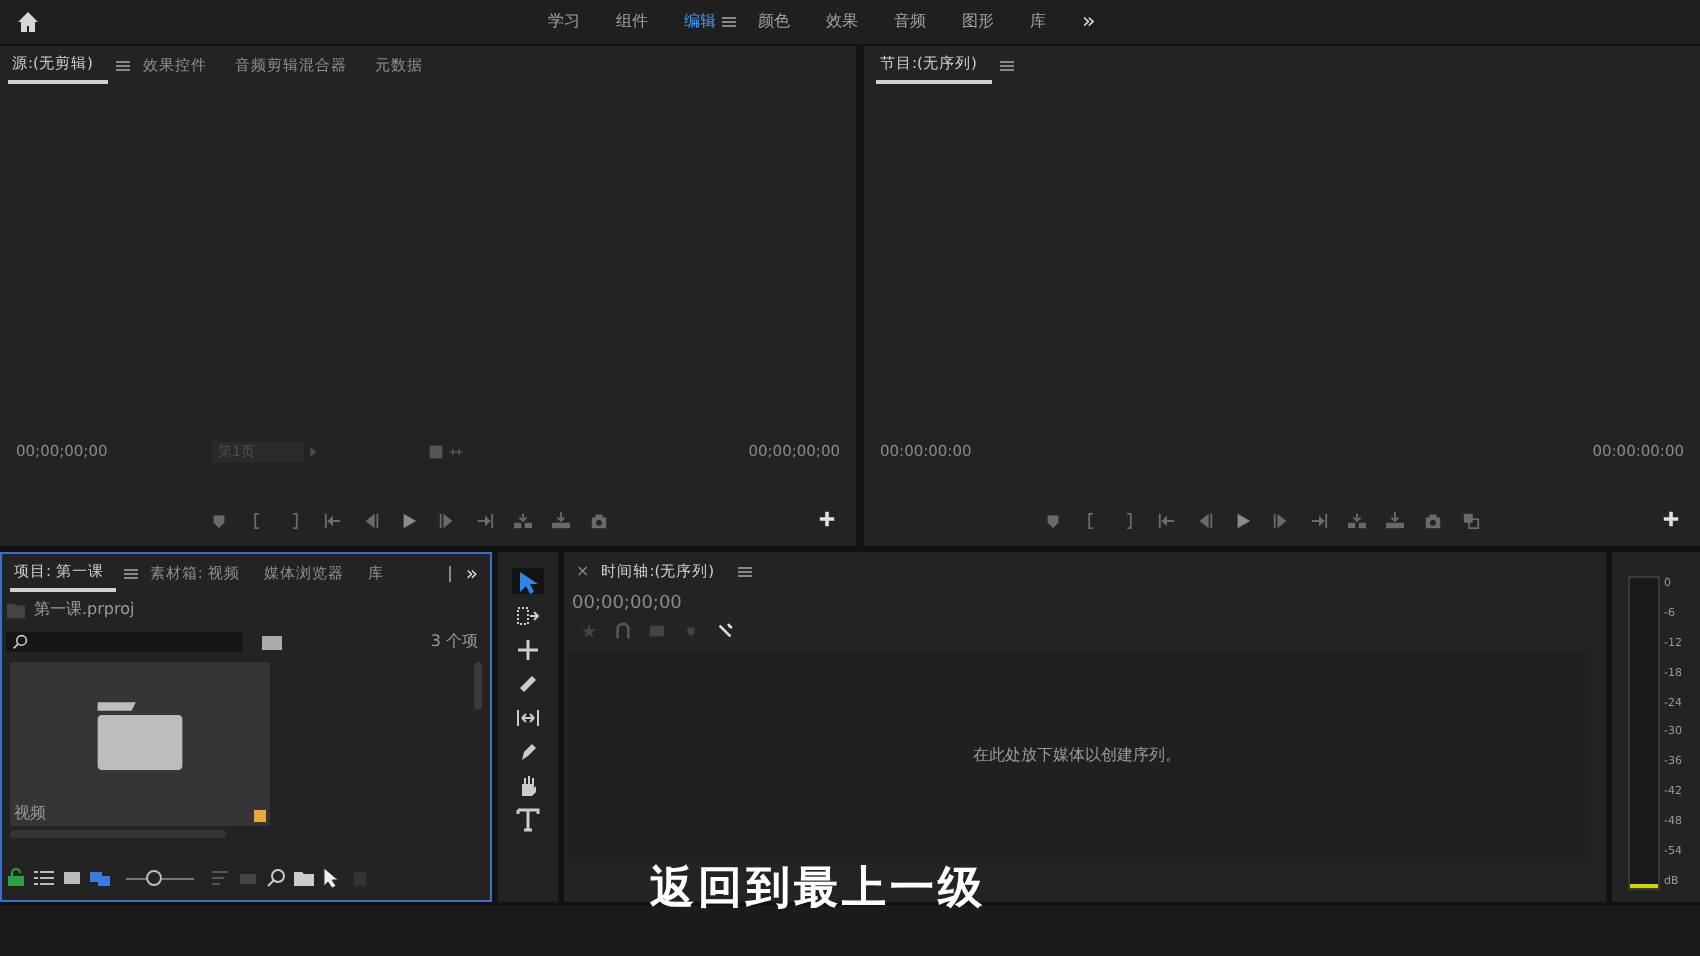 The height and width of the screenshot is (956, 1700). Describe the element at coordinates (657, 631) in the screenshot. I see `linked-icon` at that location.